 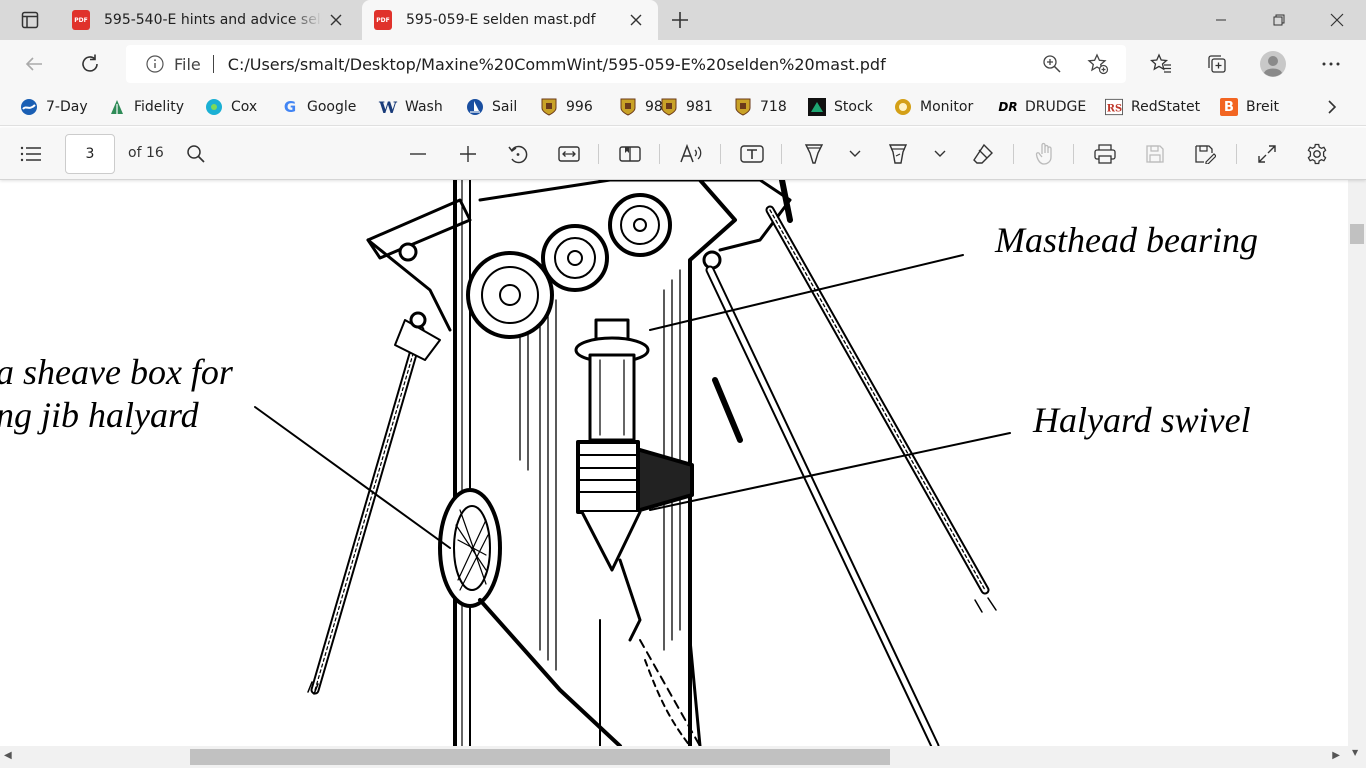 What do you see at coordinates (1357, 437) in the screenshot?
I see `vertical-scrollbar: ▲` at bounding box center [1357, 437].